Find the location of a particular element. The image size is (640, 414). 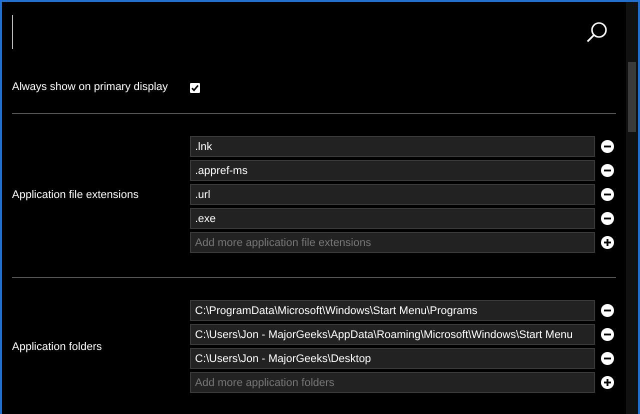

text-cursor is located at coordinates (12, 32).